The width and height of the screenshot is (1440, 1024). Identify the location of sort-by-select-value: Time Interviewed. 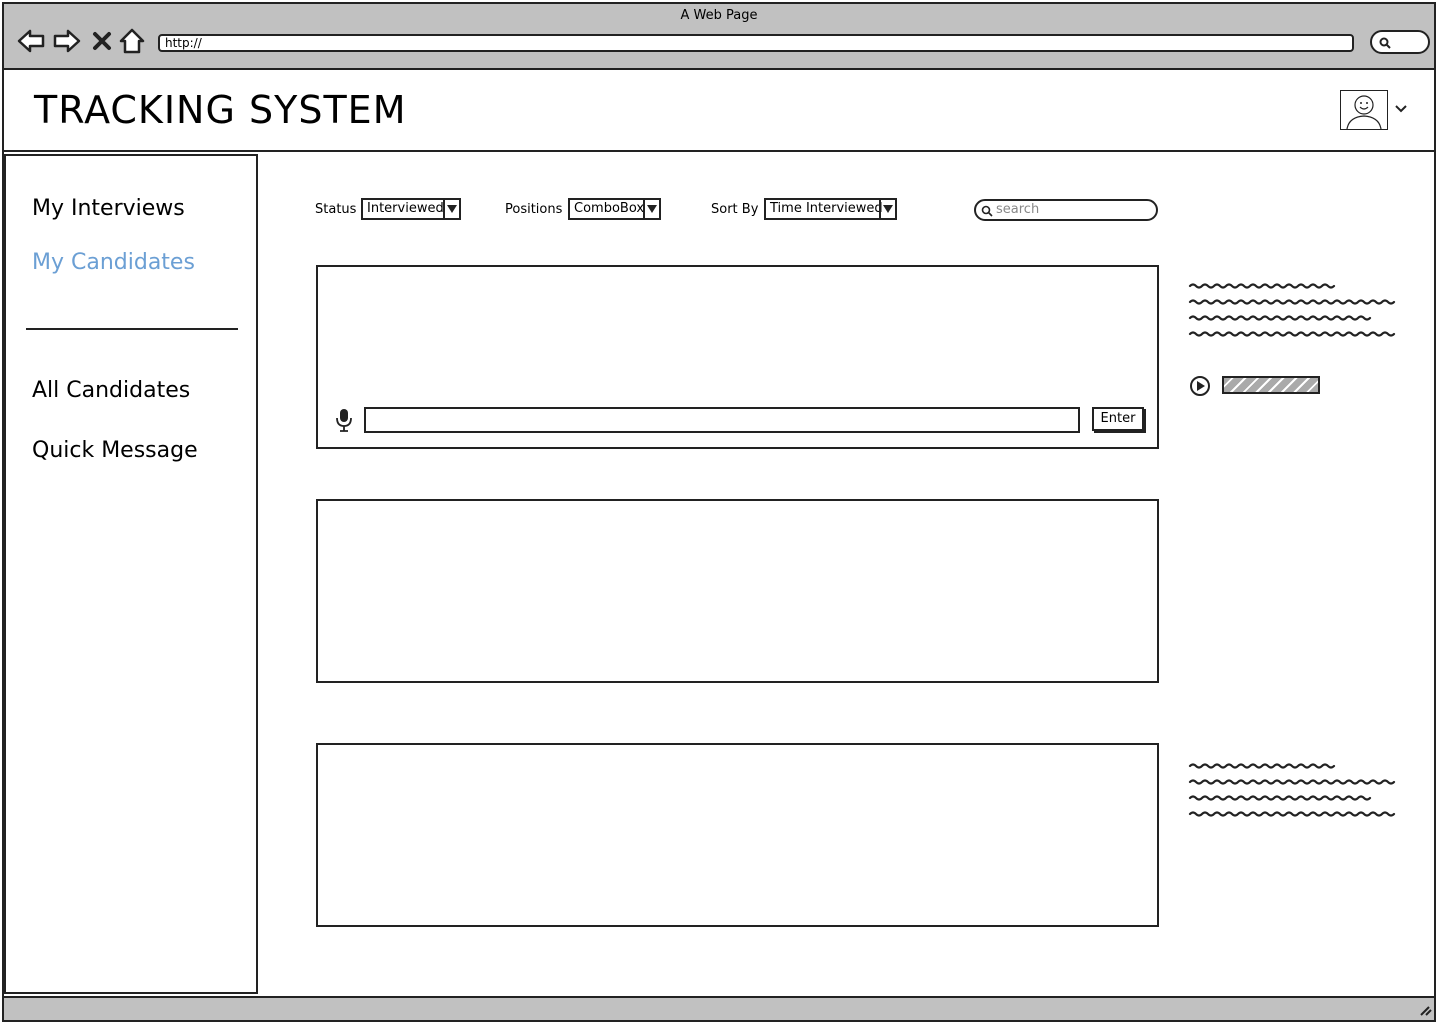
(826, 208).